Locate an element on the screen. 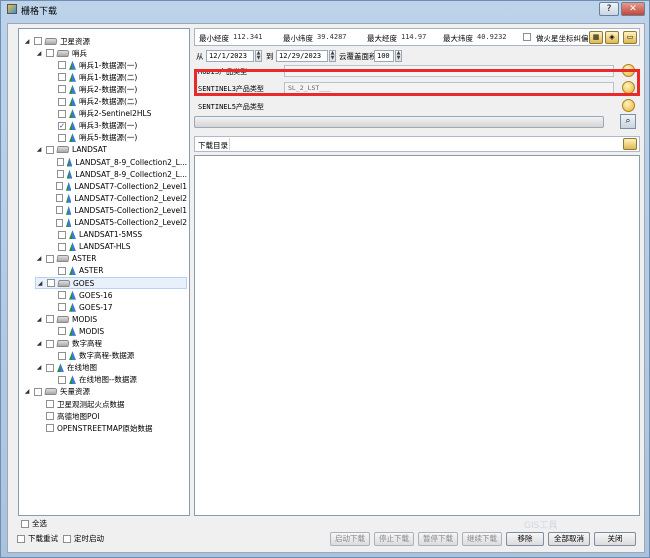 Image resolution: width=650 pixels, height=558 pixels. close-window-button: ✕ is located at coordinates (633, 9).